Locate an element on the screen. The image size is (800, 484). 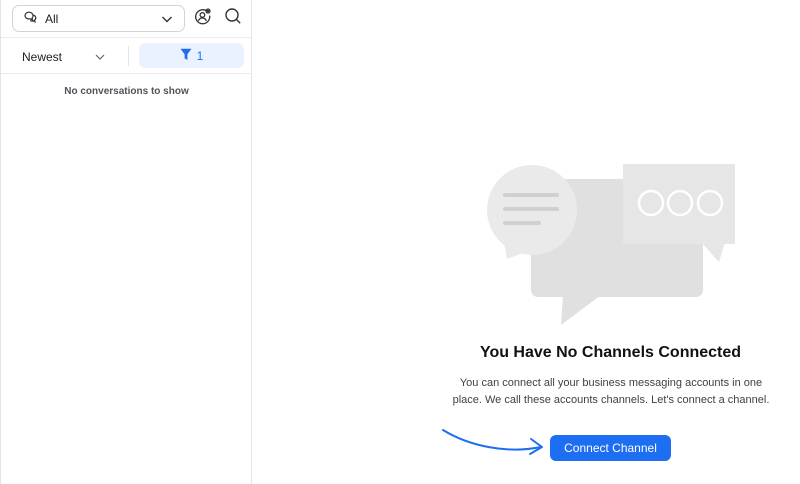
empty-state-title: You Have No Channels Connected is located at coordinates (610, 352).